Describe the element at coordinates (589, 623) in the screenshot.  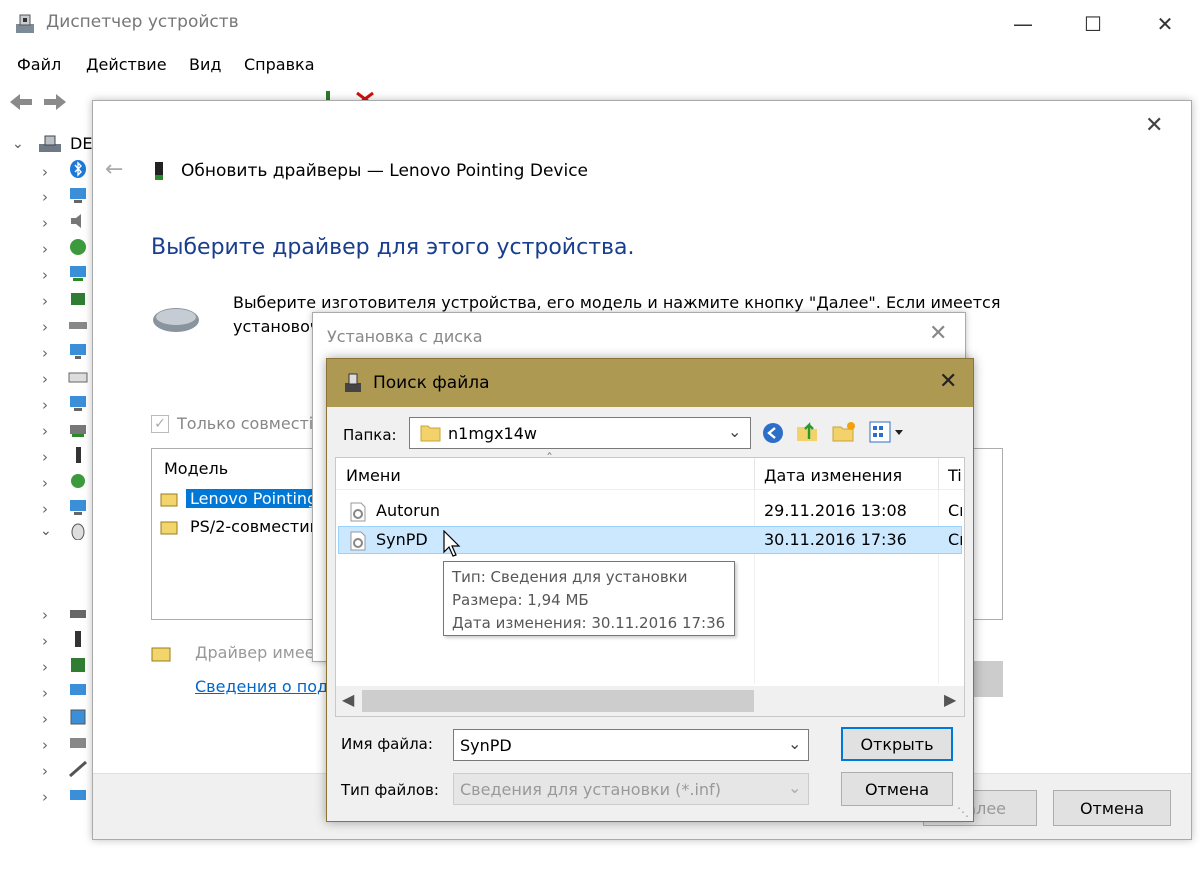
I see `tooltip-date: Дата изменения: 30.11.2016 17:36` at that location.